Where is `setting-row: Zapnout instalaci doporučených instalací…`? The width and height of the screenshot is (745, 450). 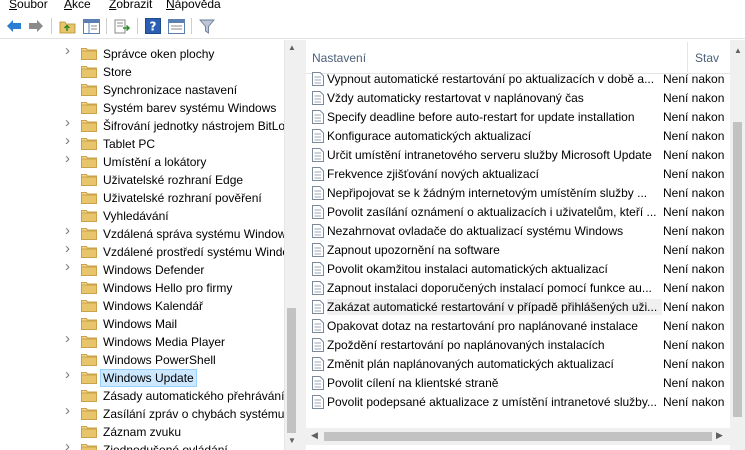 setting-row: Zapnout instalaci doporučených instalací… is located at coordinates (518, 288).